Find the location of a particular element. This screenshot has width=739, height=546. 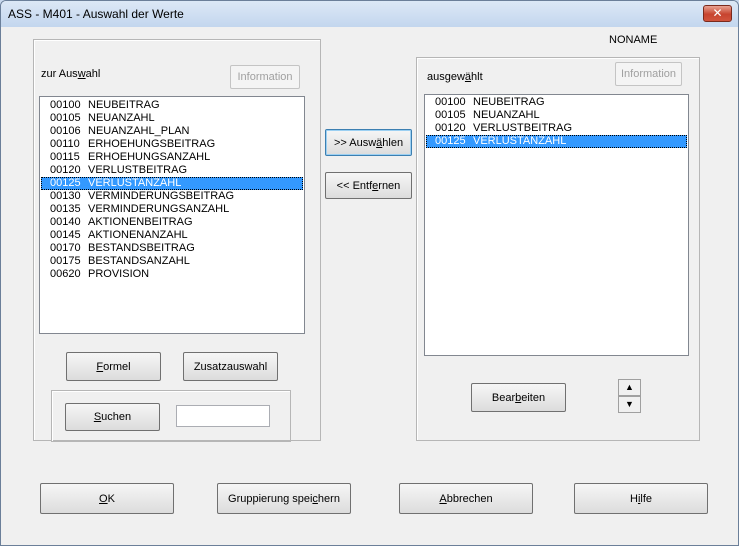

move-up-button: ▲ is located at coordinates (629, 387).